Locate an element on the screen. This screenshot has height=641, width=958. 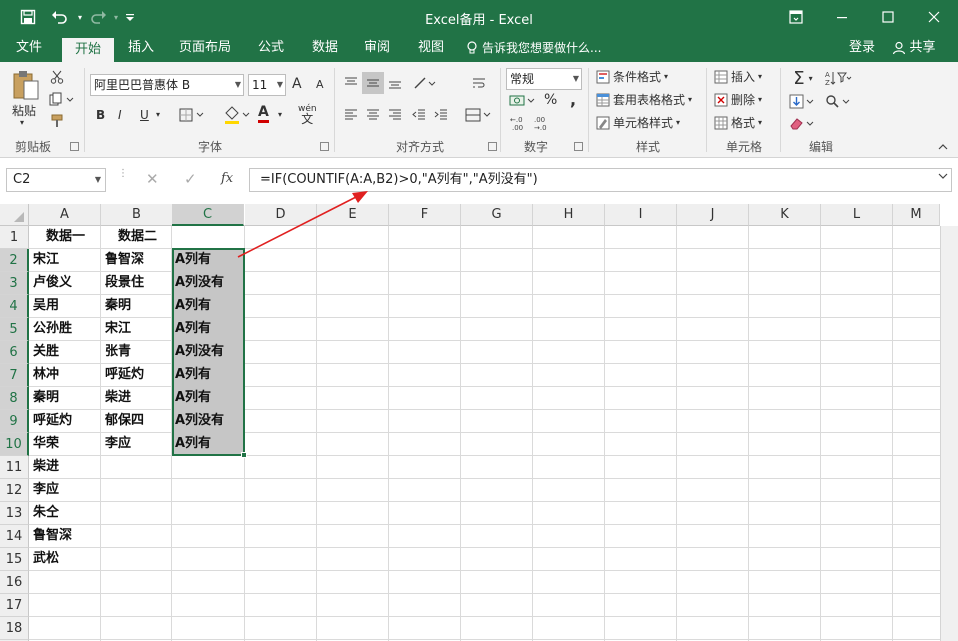
column-header-l: L is located at coordinates (857, 215).